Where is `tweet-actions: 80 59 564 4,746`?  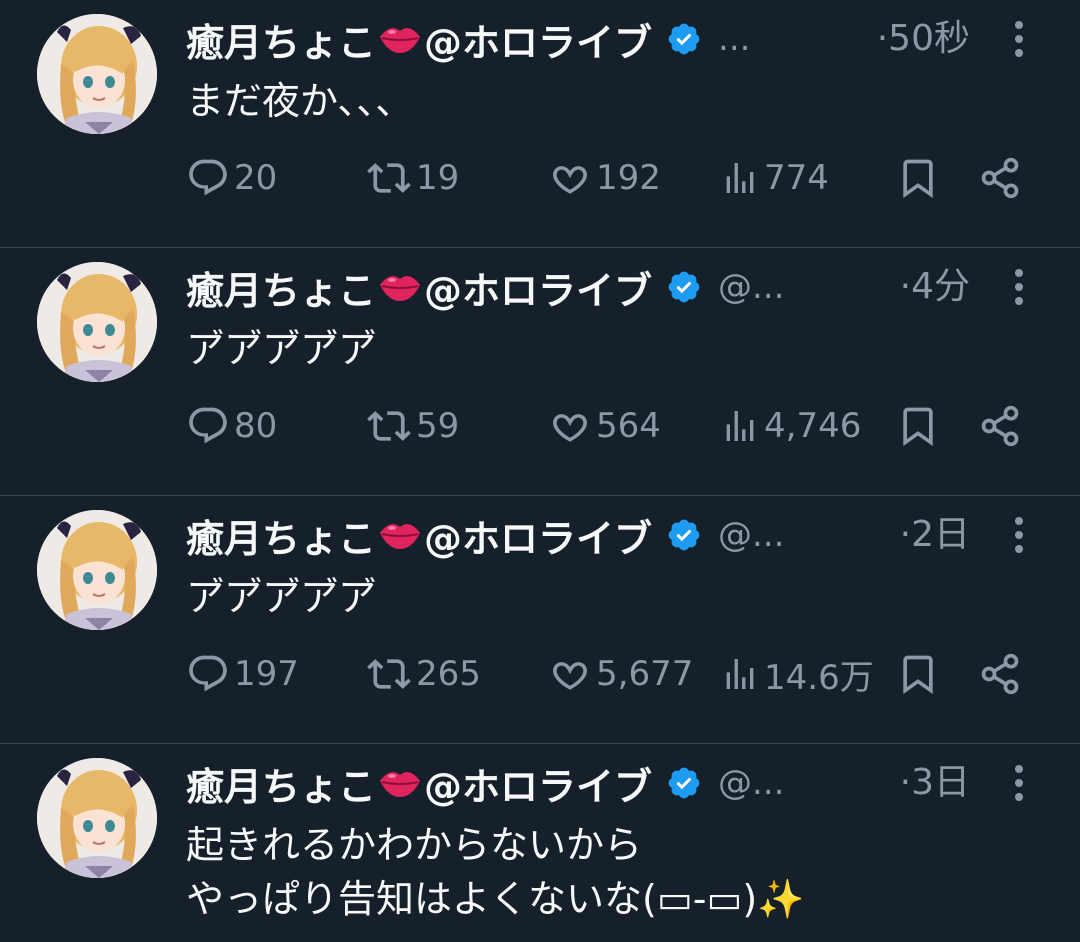 tweet-actions: 80 59 564 4,746 is located at coordinates (616, 426).